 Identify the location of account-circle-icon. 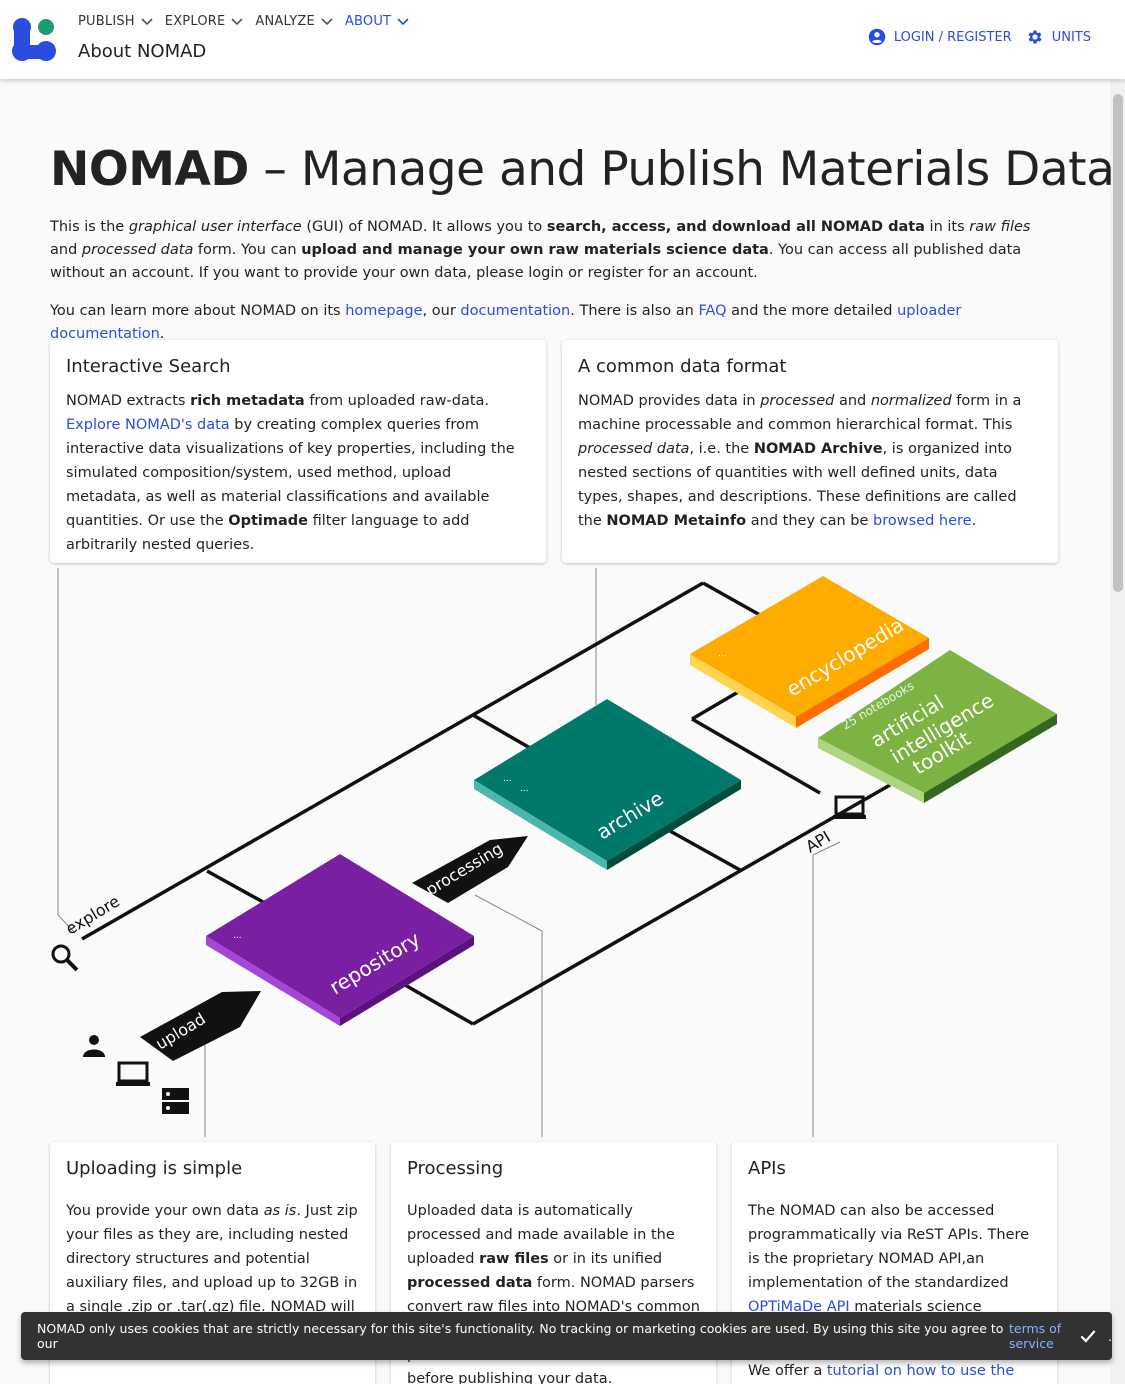
(877, 37).